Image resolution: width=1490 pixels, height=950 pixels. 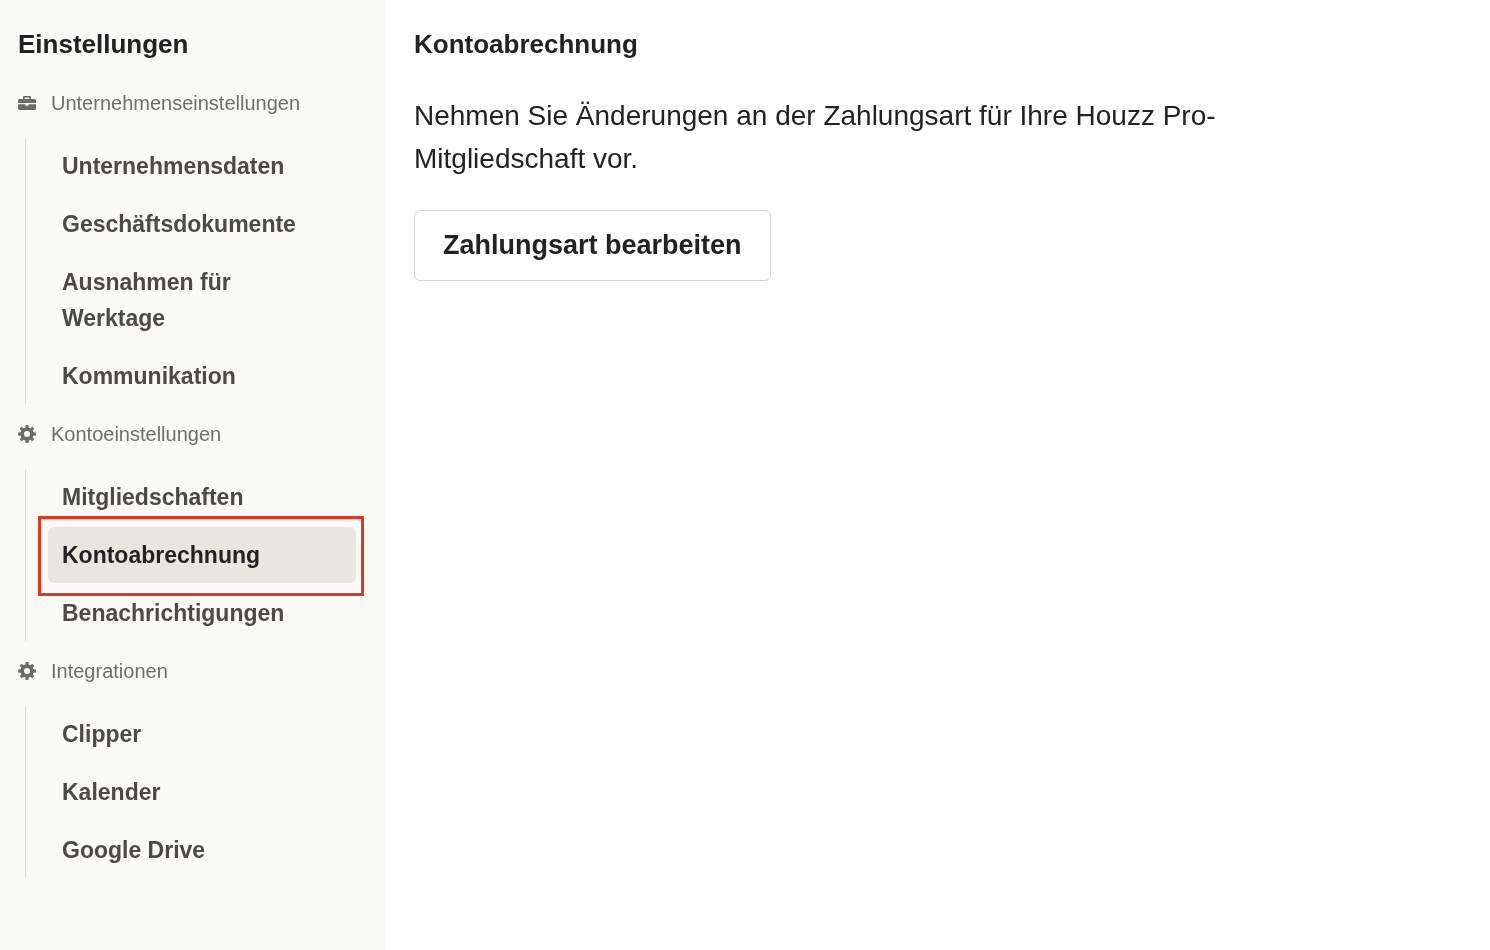 What do you see at coordinates (202, 376) in the screenshot?
I see `sidebar-item: Kommunikation` at bounding box center [202, 376].